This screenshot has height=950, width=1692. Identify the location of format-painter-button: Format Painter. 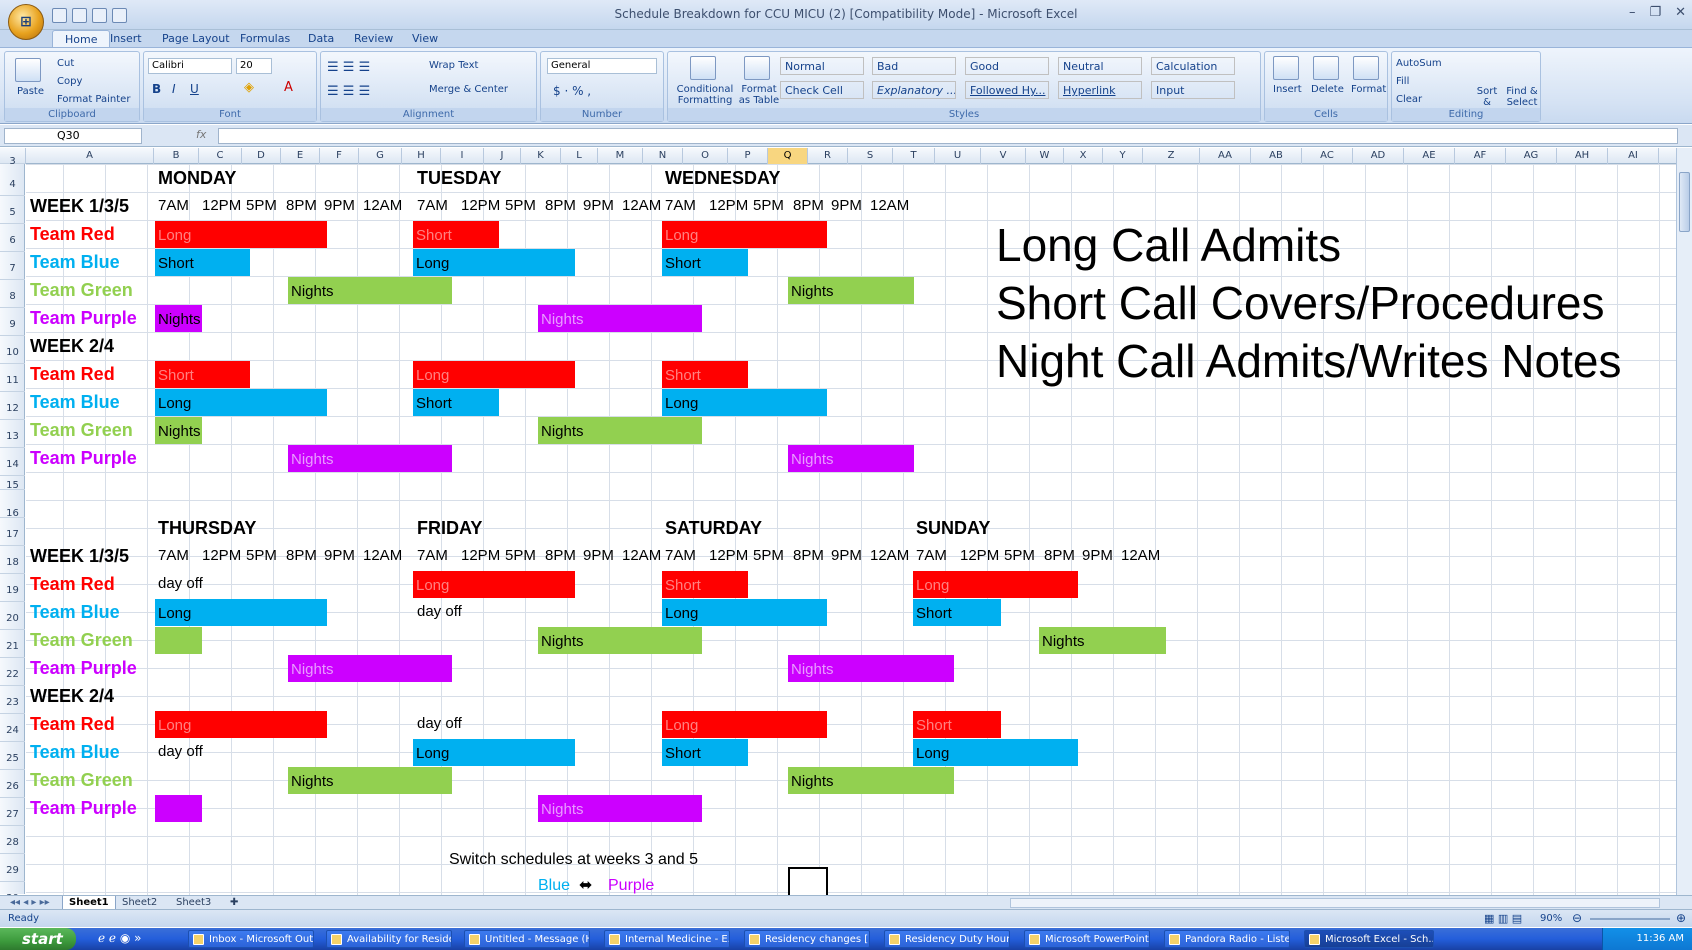
(93, 99).